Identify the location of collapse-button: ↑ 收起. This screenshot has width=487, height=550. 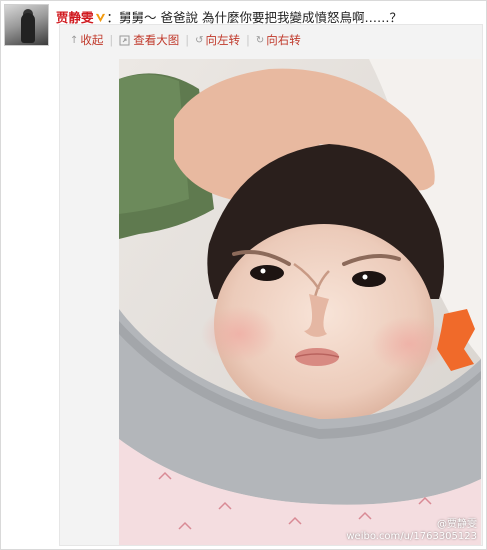
(86, 40).